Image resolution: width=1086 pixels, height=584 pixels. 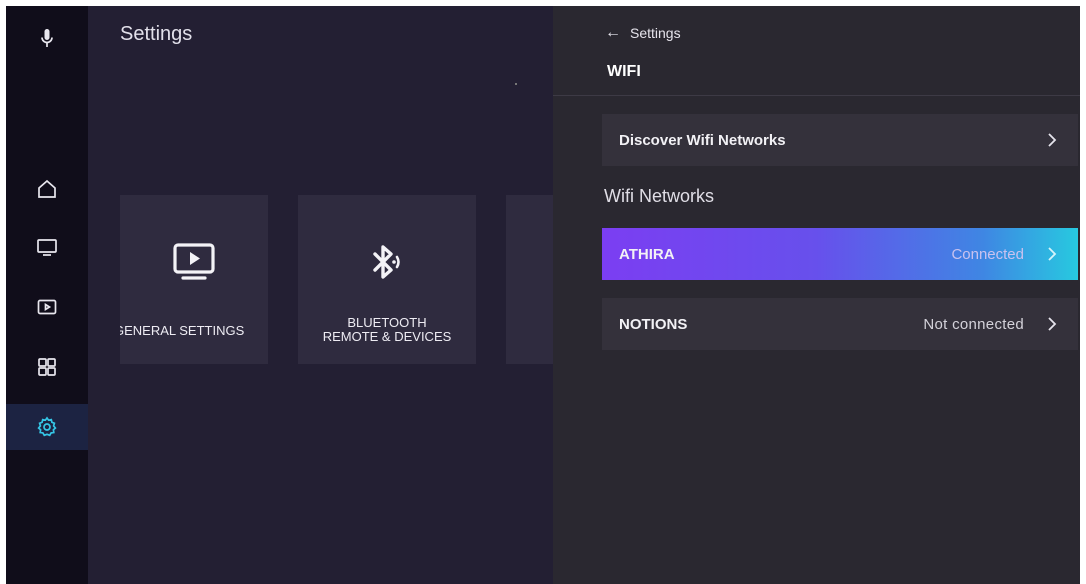 I want to click on network-status: Connected, so click(x=987, y=254).